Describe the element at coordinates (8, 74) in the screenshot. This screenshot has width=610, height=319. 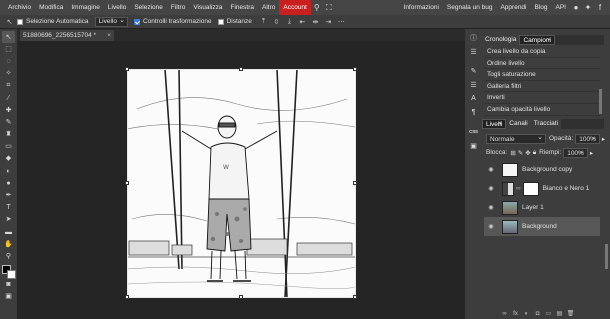
I see `magic-wand-icon: ✧` at that location.